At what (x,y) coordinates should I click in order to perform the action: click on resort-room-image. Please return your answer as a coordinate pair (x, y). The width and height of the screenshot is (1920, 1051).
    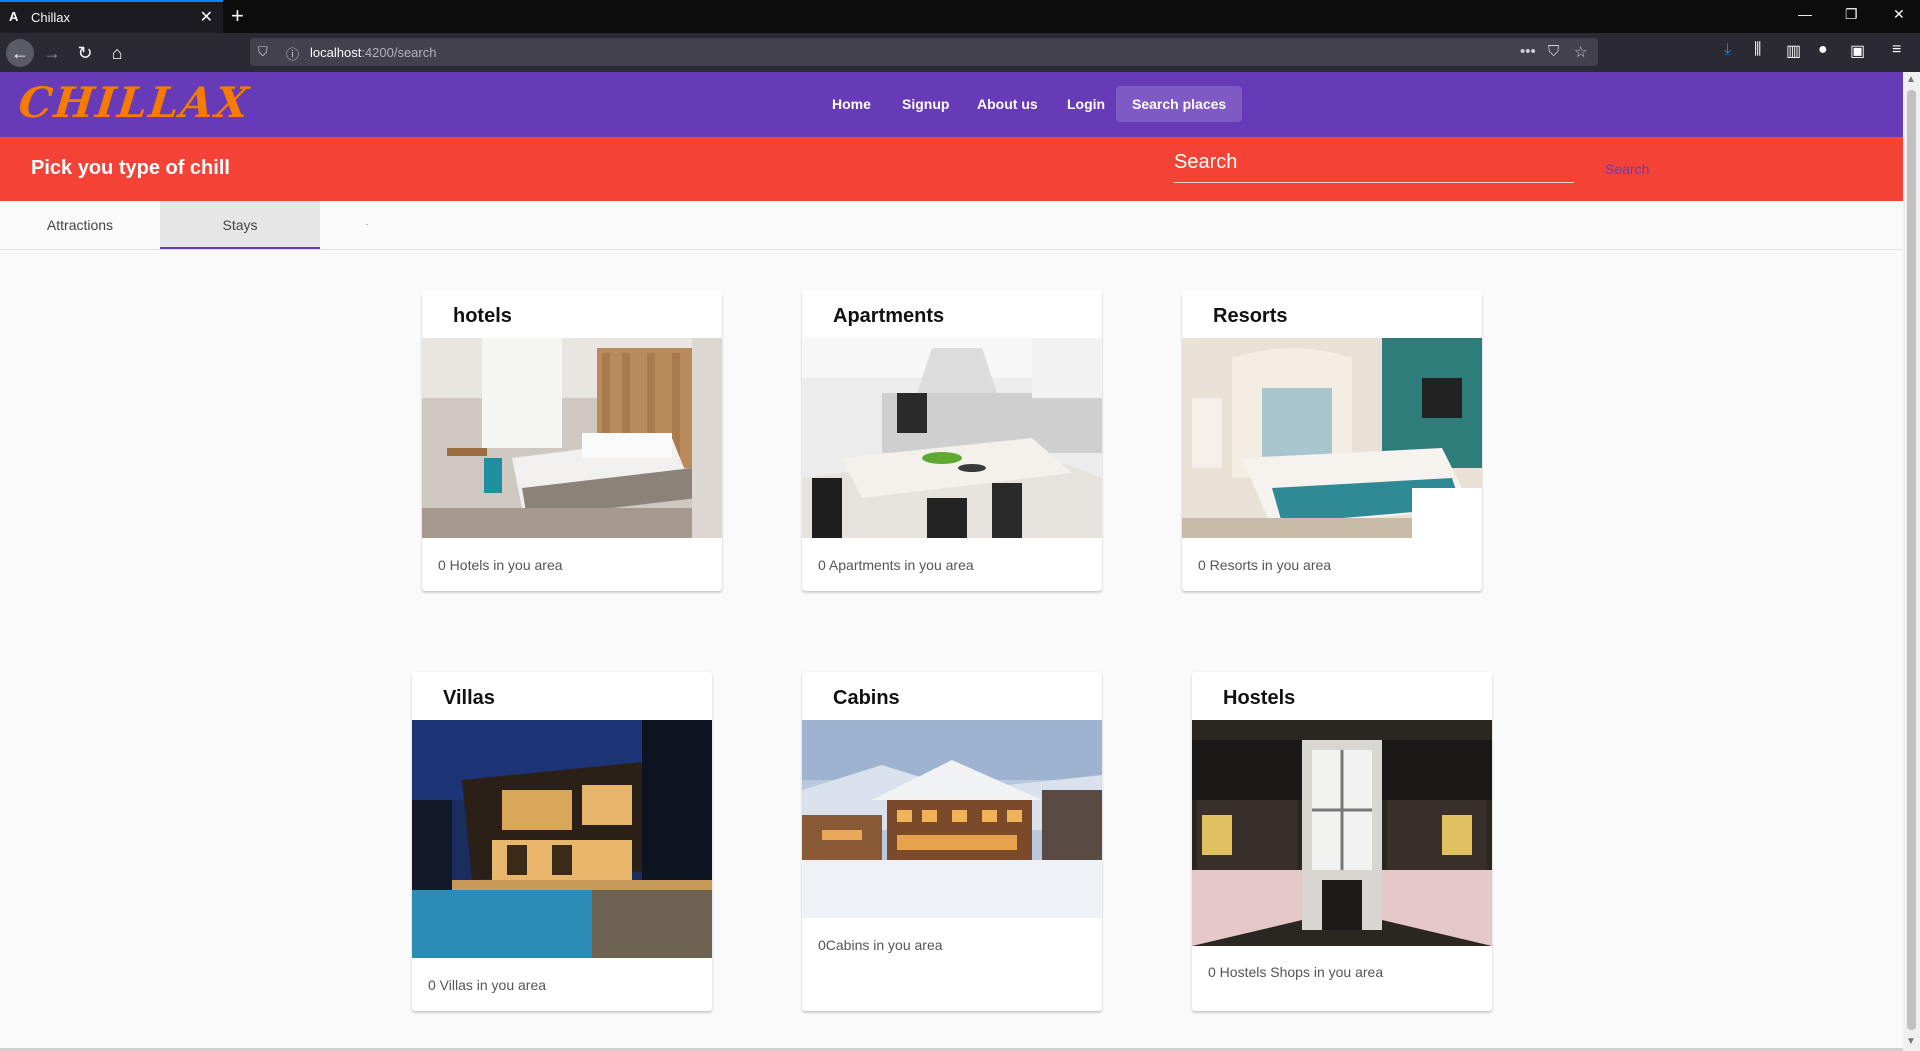
    Looking at the image, I should click on (1332, 438).